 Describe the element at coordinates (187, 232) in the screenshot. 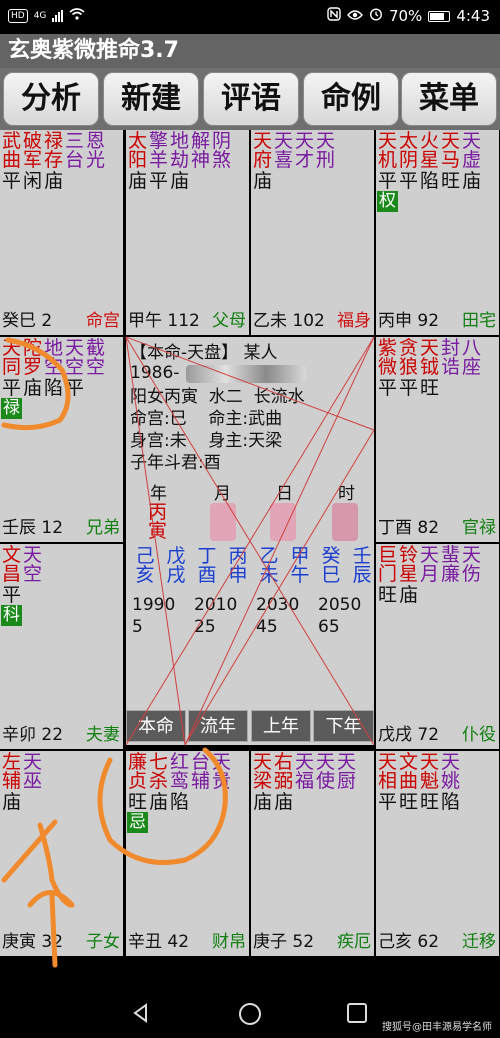

I see `palace-wu: 太阳擎羊地劫解神阴煞庙平庙甲午 112 父母` at that location.